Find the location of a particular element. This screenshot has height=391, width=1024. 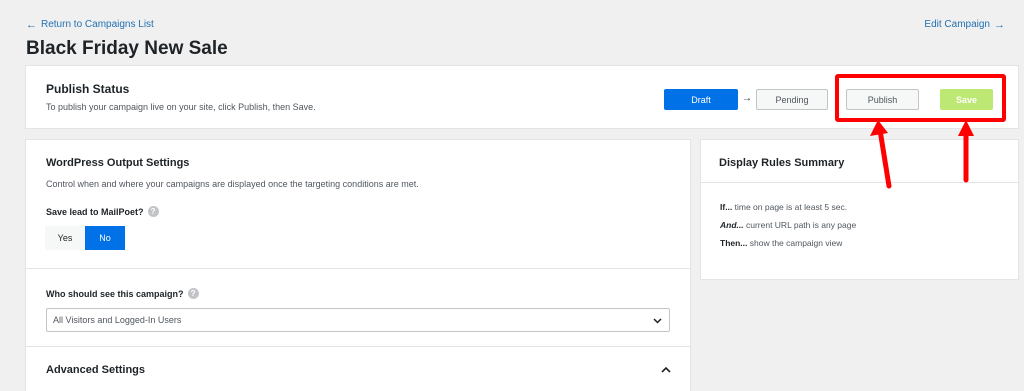

audience-select: All Visitors and Logged-In Users is located at coordinates (358, 320).